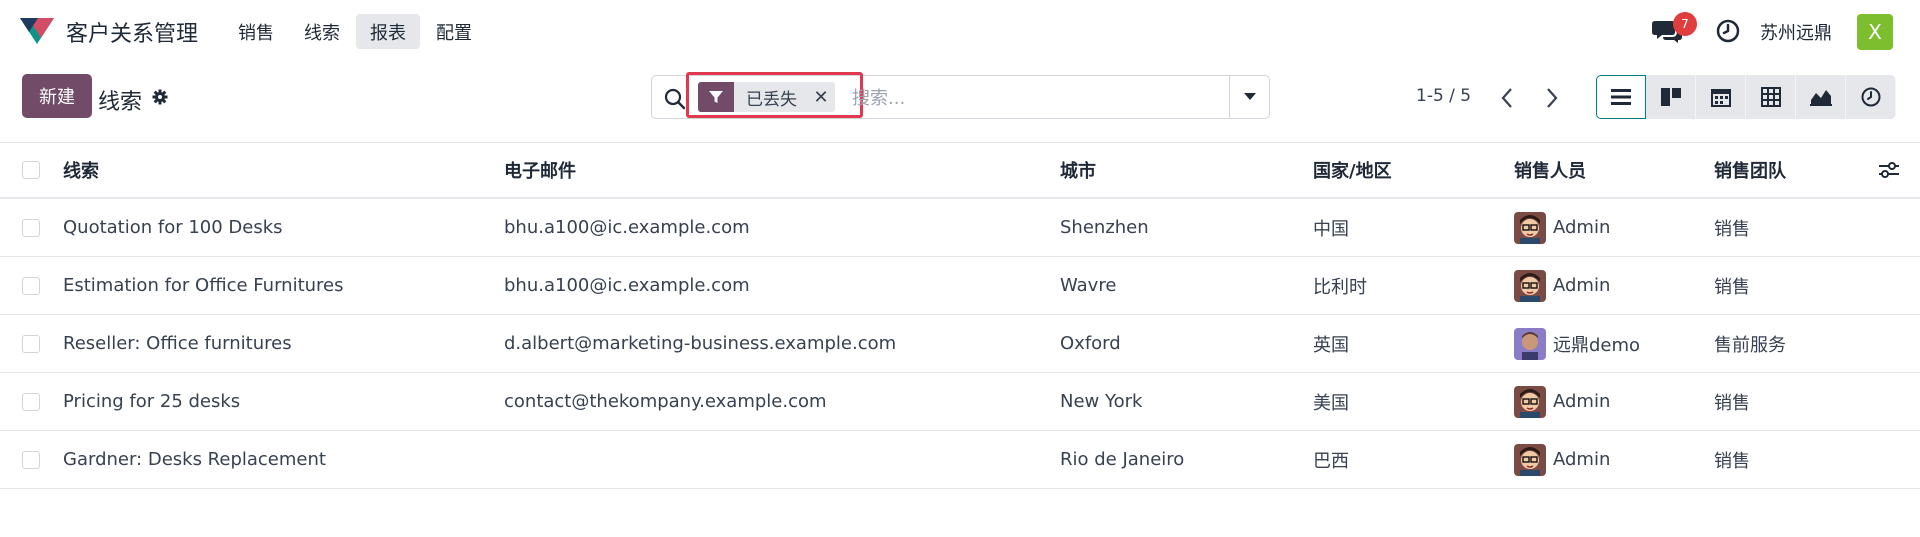  What do you see at coordinates (160, 97) in the screenshot?
I see `gear-icon` at bounding box center [160, 97].